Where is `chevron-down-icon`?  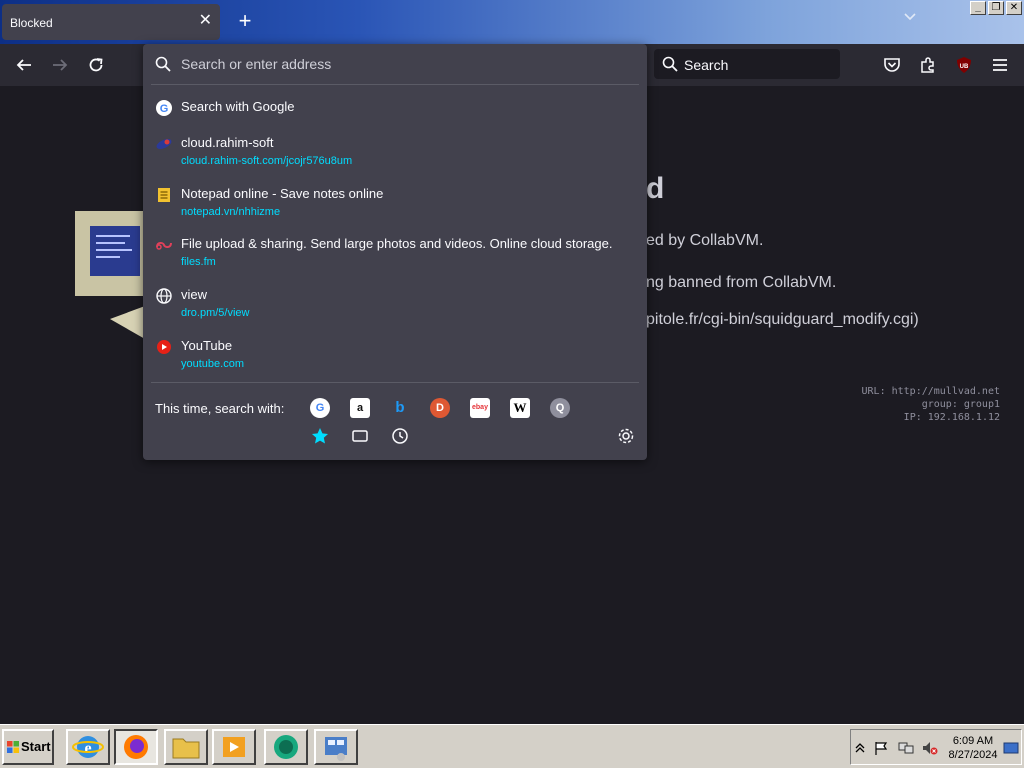
chevron-down-icon is located at coordinates (910, 20).